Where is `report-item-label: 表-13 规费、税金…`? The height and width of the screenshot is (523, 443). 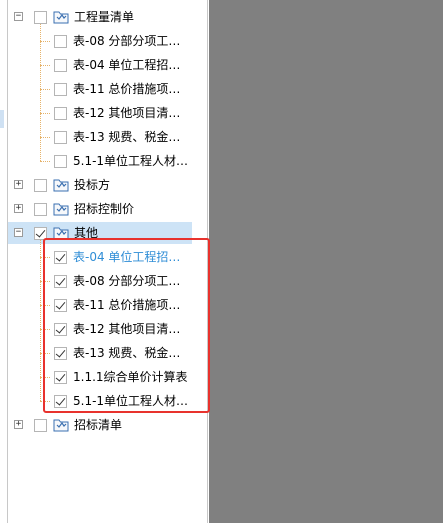 report-item-label: 表-13 规费、税金… is located at coordinates (127, 137).